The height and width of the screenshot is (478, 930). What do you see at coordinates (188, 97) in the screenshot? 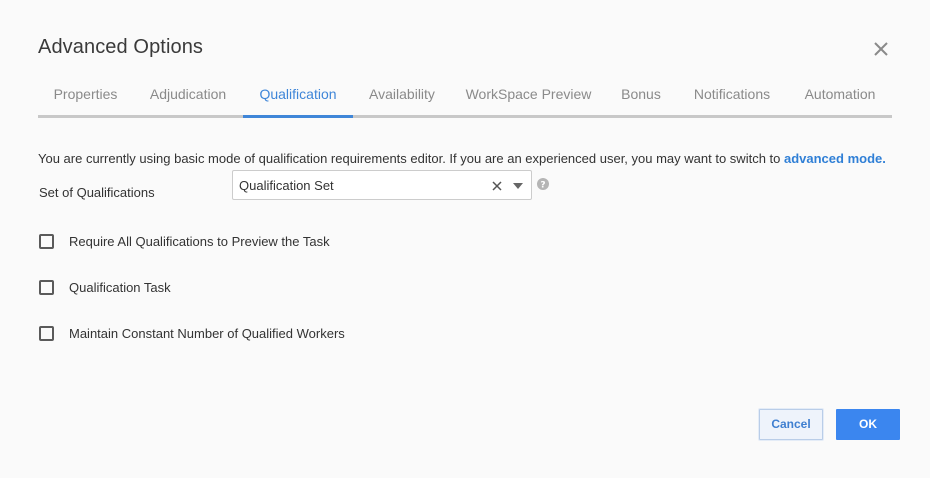
I see `tab-adjudication: Adjudication` at bounding box center [188, 97].